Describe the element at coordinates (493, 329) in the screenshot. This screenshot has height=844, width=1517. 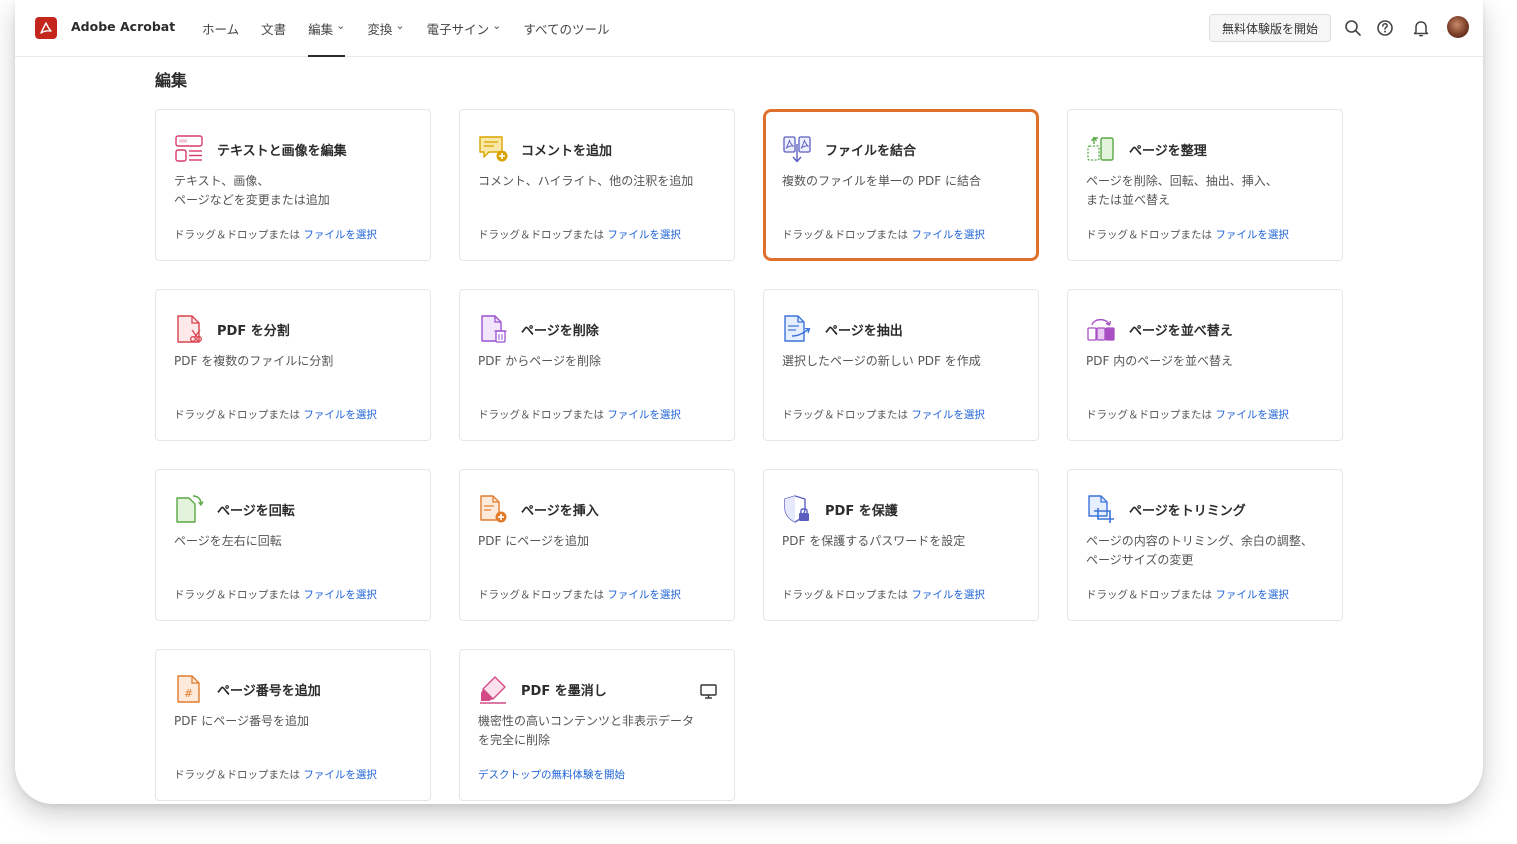
I see `delete-pages-icon` at that location.